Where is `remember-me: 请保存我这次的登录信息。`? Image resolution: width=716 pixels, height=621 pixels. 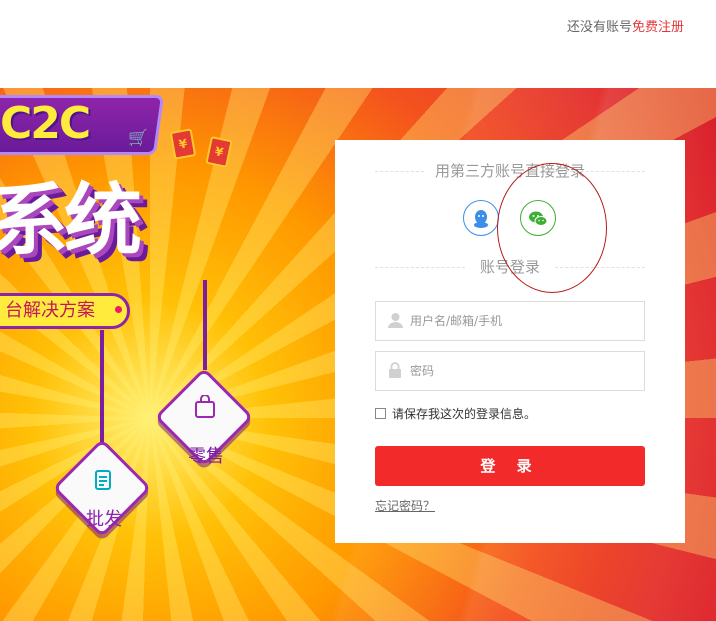
remember-me: 请保存我这次的登录信息。 is located at coordinates (455, 413).